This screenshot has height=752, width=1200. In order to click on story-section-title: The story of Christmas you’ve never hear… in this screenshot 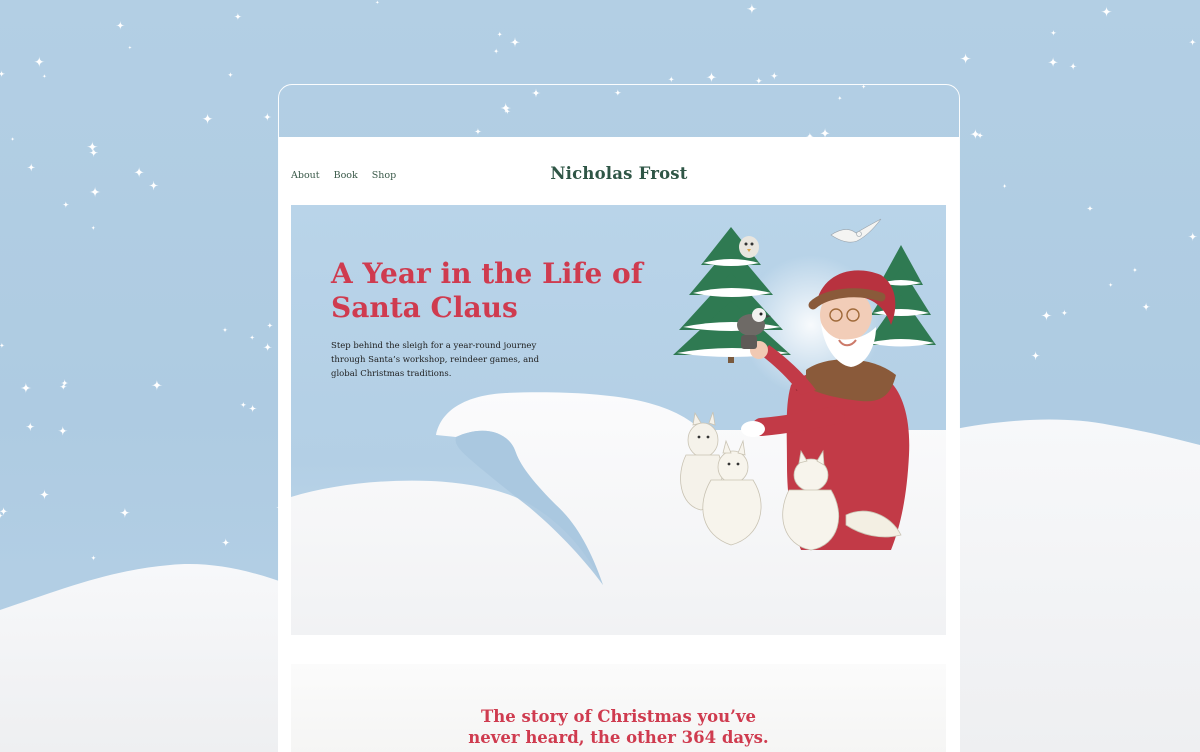, I will do `click(618, 727)`.